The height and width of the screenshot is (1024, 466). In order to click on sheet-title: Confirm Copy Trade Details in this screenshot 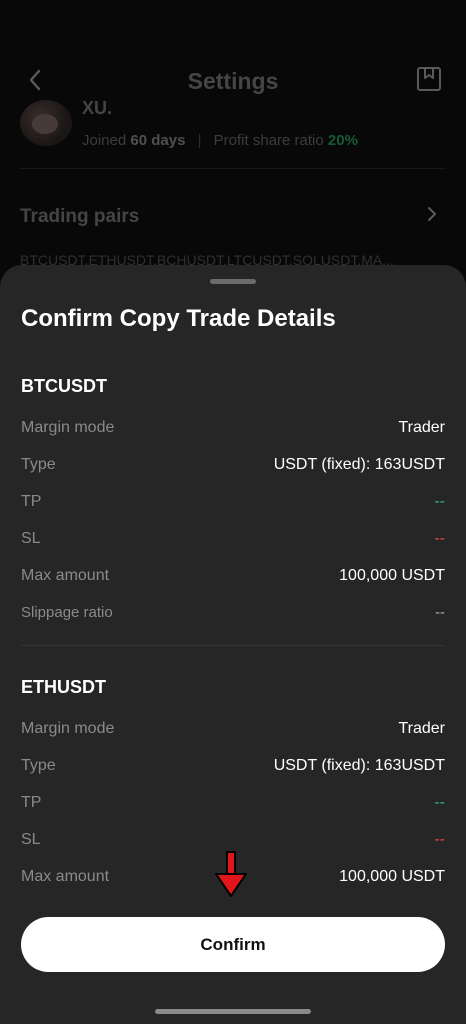, I will do `click(178, 318)`.